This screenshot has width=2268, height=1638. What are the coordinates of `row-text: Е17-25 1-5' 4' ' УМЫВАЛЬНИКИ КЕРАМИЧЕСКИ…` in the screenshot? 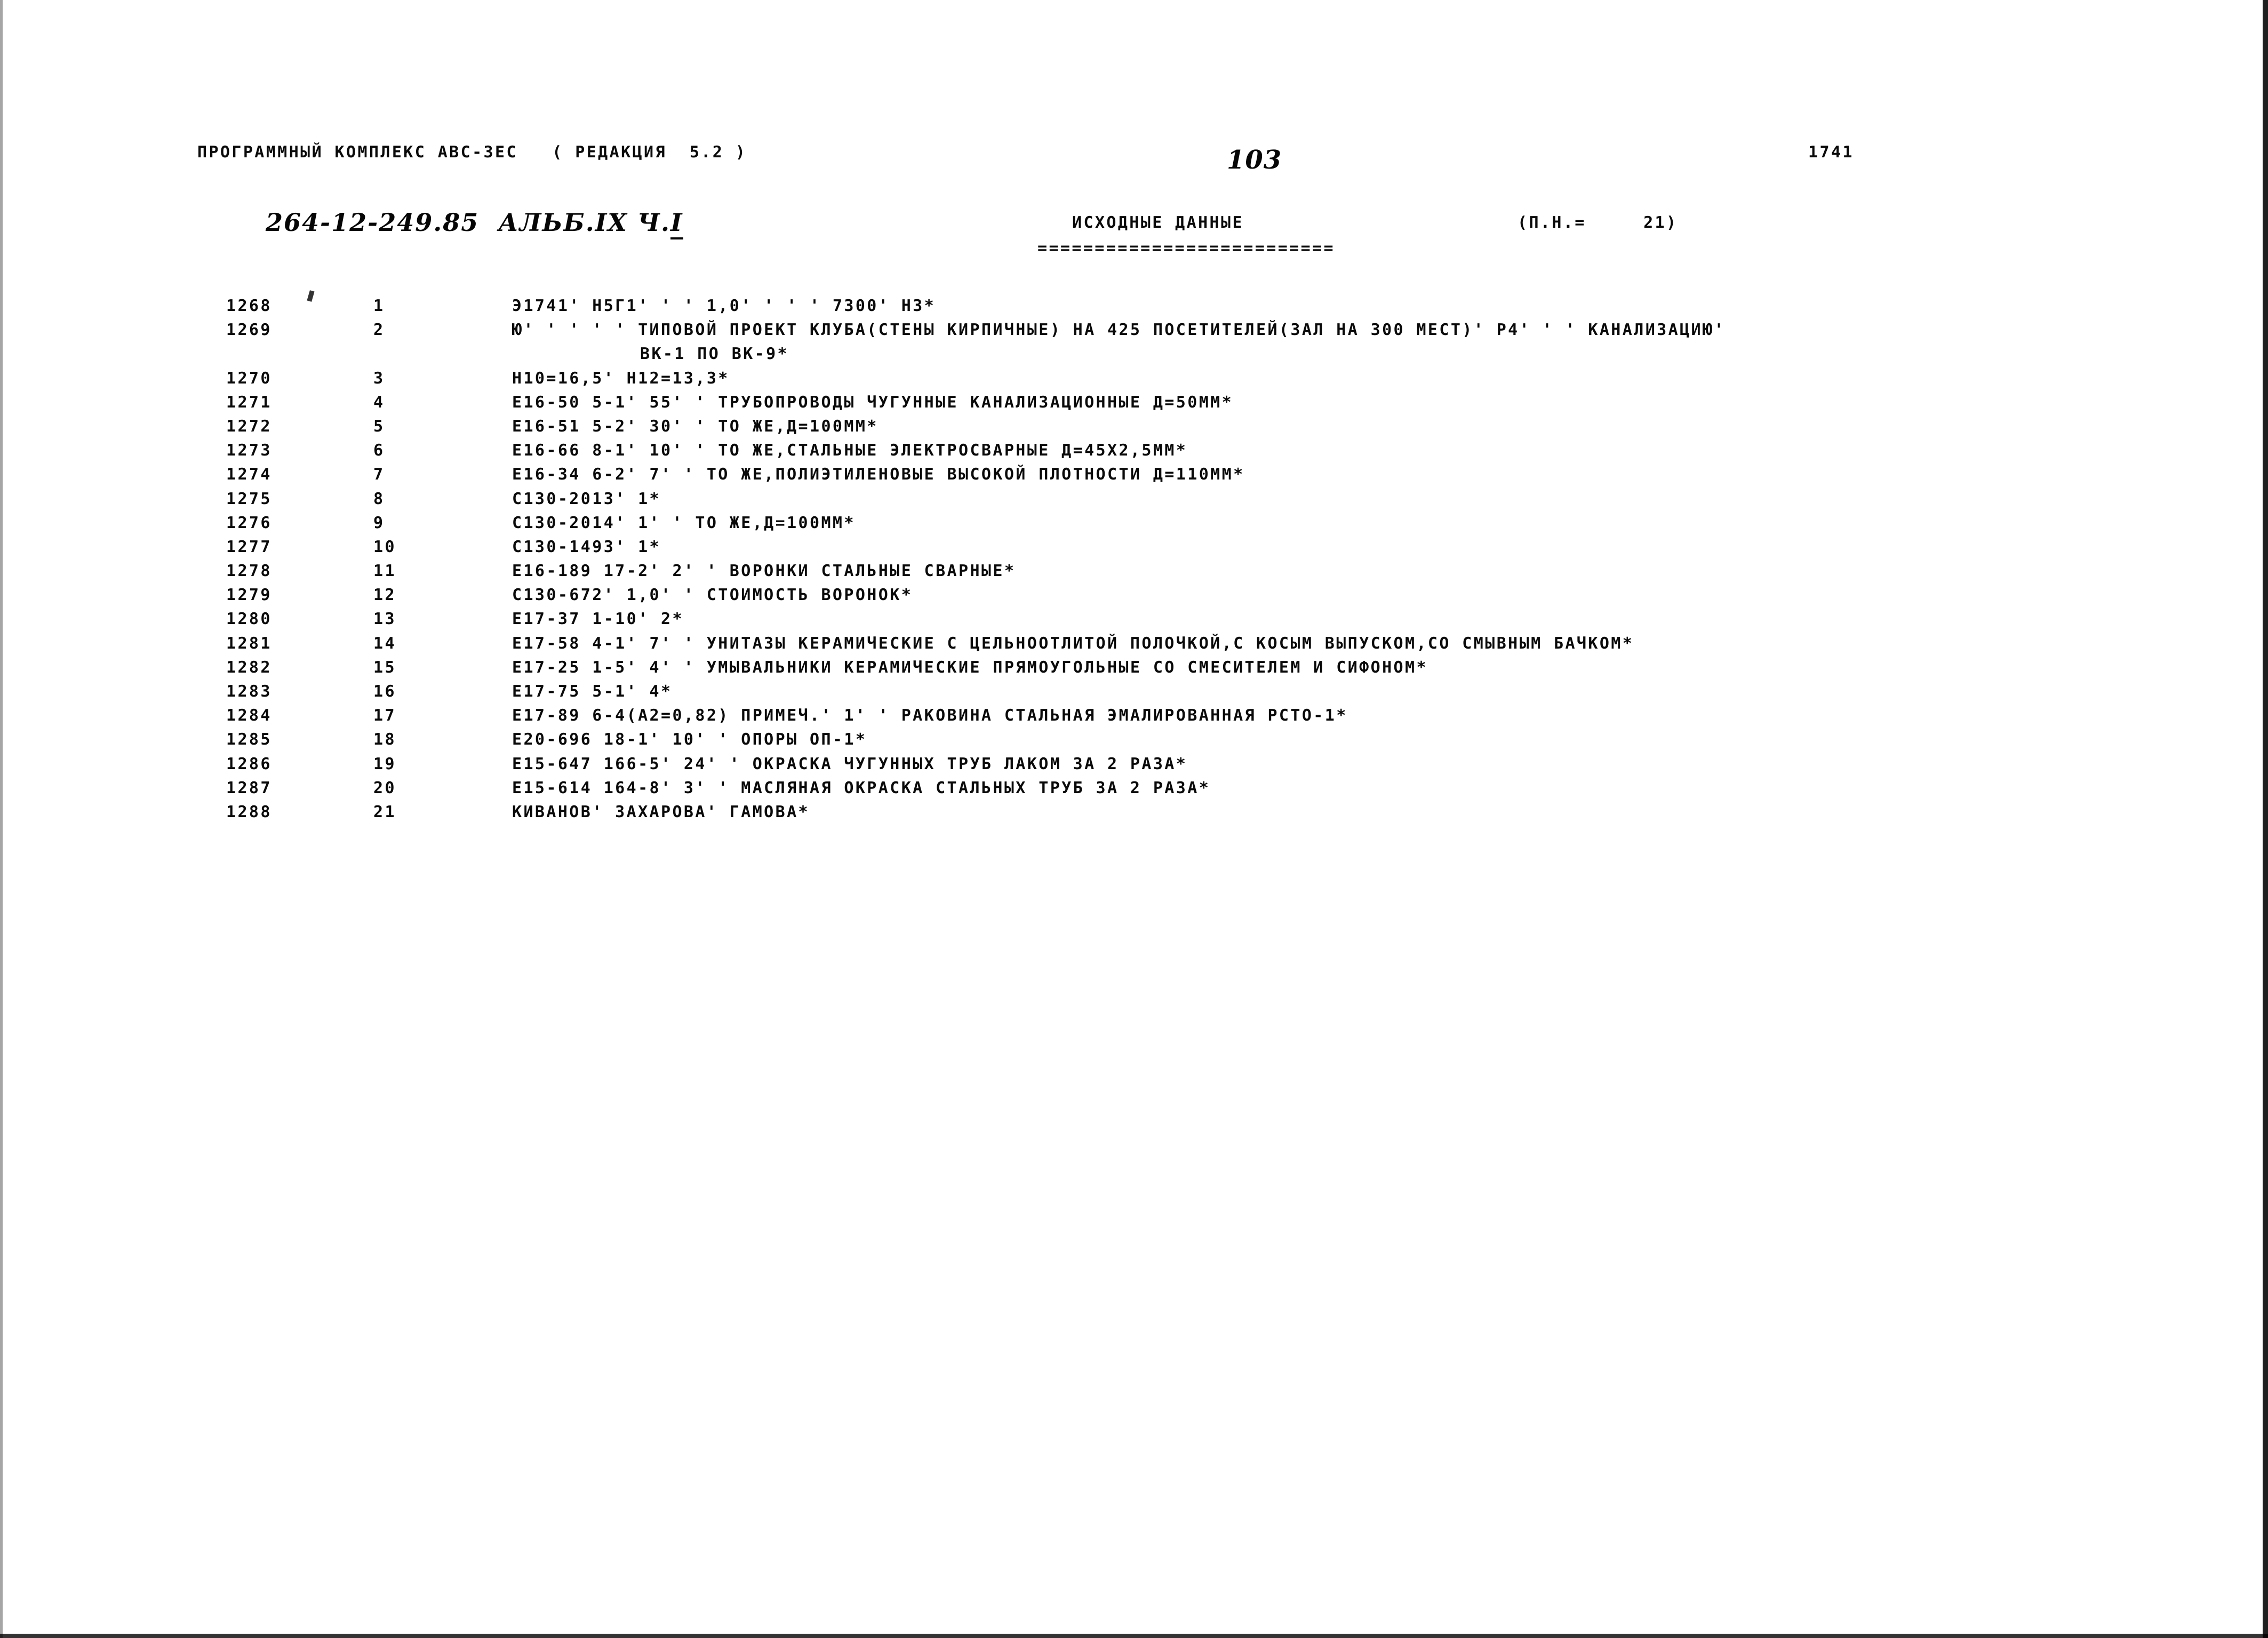 It's located at (970, 667).